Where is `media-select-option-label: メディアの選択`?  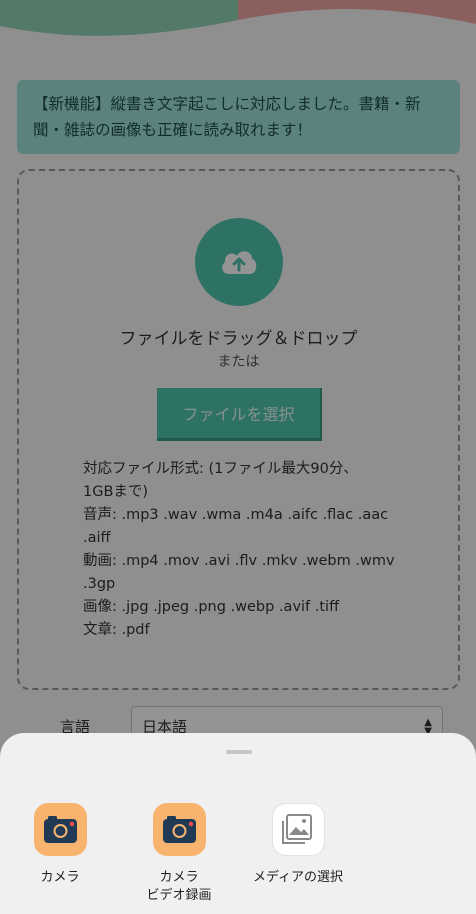
media-select-option-label: メディアの選択 is located at coordinates (298, 877).